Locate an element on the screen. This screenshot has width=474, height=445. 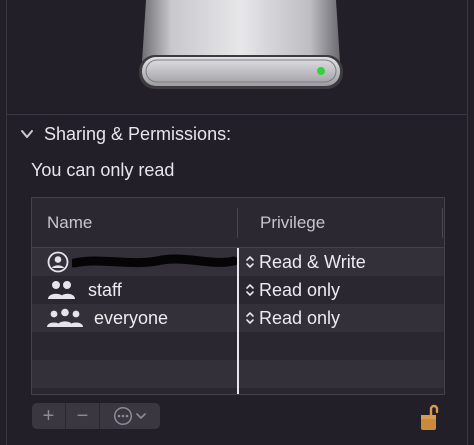
permission-controls: + − is located at coordinates (96, 416).